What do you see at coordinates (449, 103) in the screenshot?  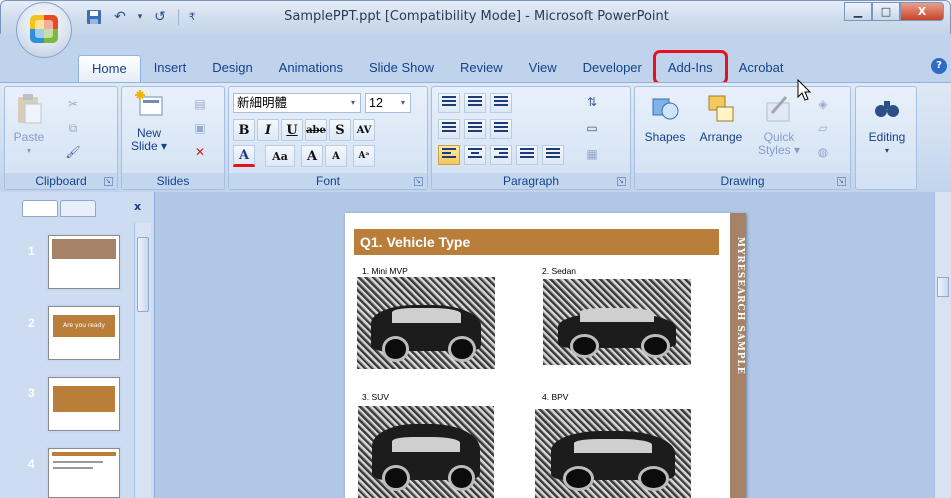 I see `bullets-button` at bounding box center [449, 103].